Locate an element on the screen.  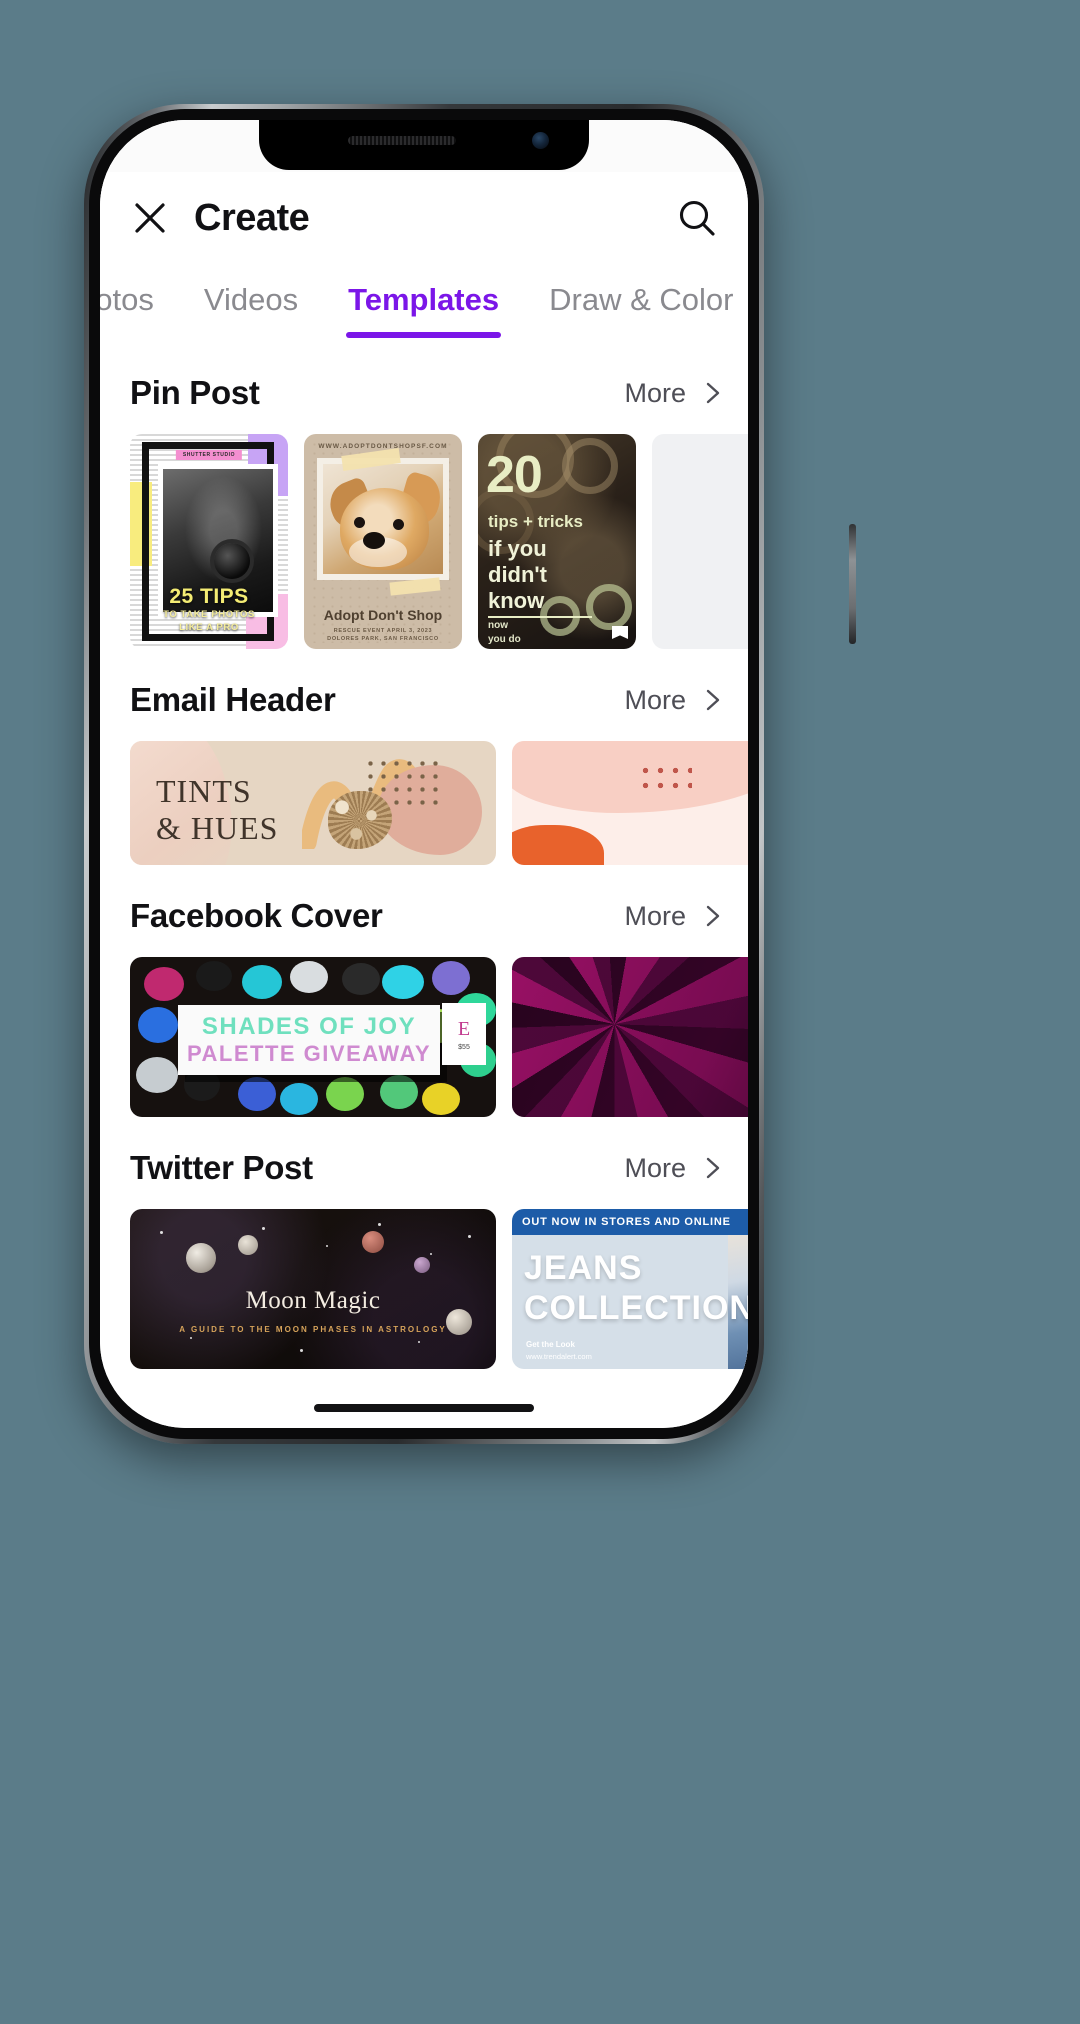
tab-templates: Templates is located at coordinates (424, 308).